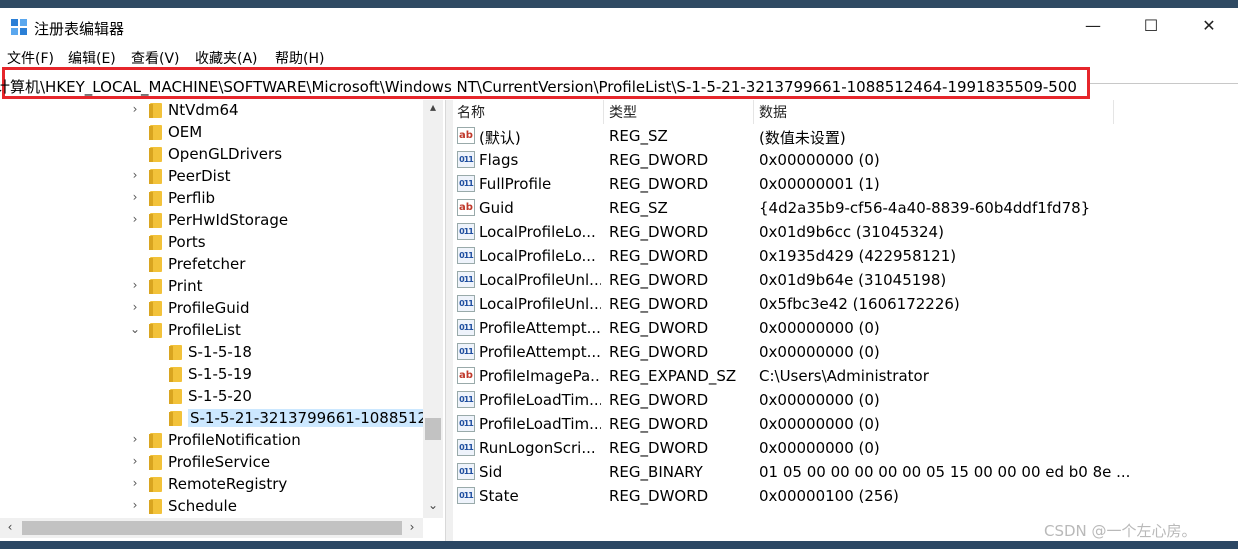 This screenshot has height=549, width=1238. I want to click on value-data: 0x1935d429 (422958121), so click(858, 256).